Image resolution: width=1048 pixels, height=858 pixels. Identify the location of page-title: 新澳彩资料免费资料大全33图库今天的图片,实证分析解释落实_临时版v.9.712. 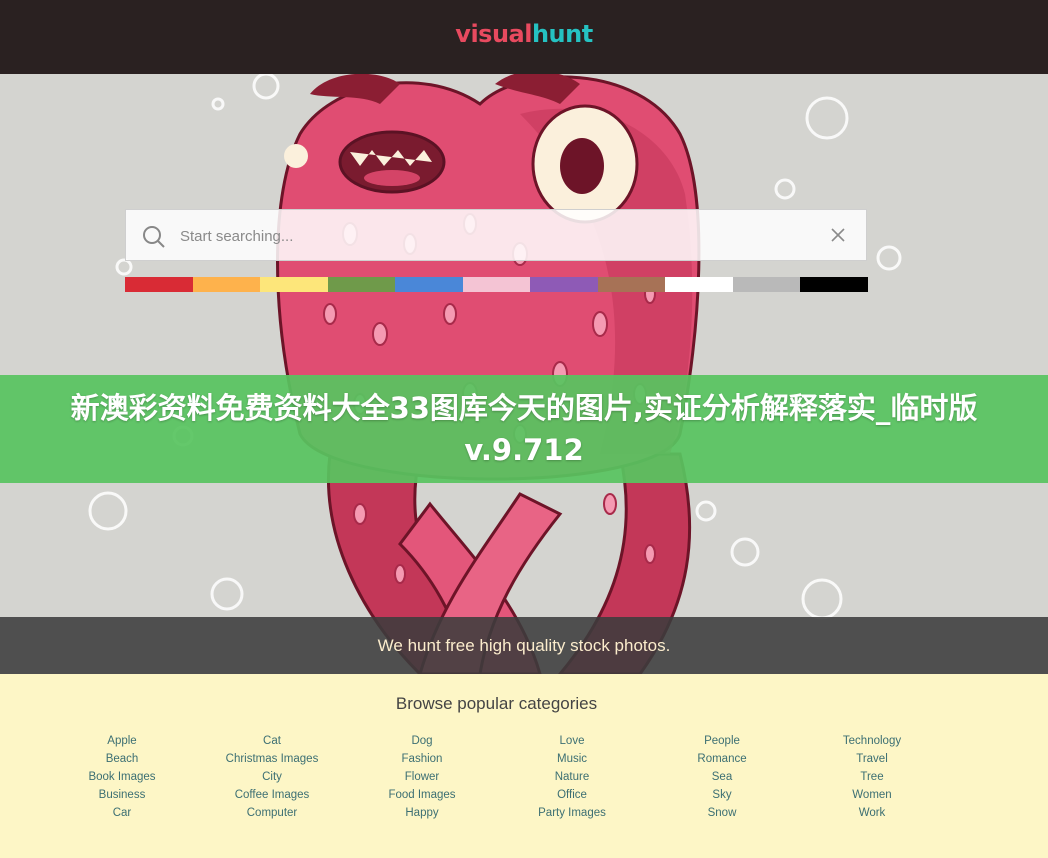
(524, 429).